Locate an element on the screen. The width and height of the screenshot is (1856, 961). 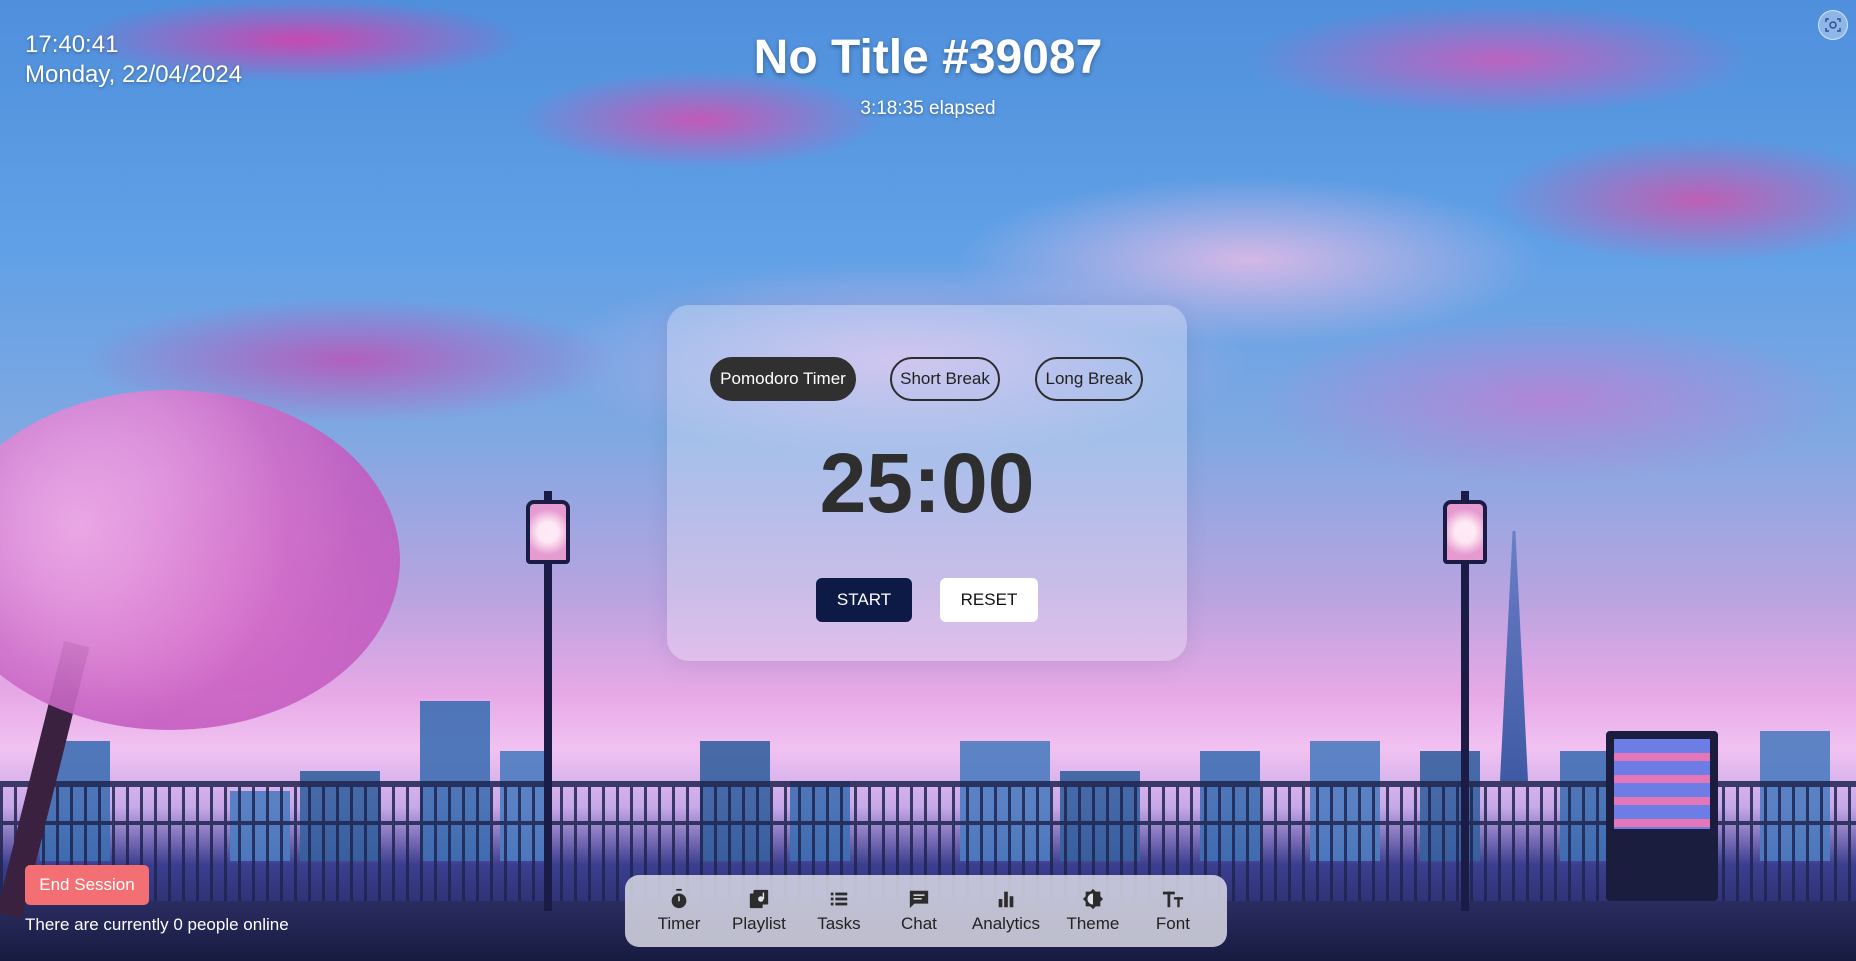
dock-item-tasks: Tasks is located at coordinates (839, 911).